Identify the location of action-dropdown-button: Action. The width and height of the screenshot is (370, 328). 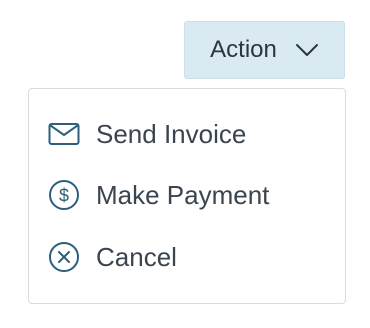
(264, 50).